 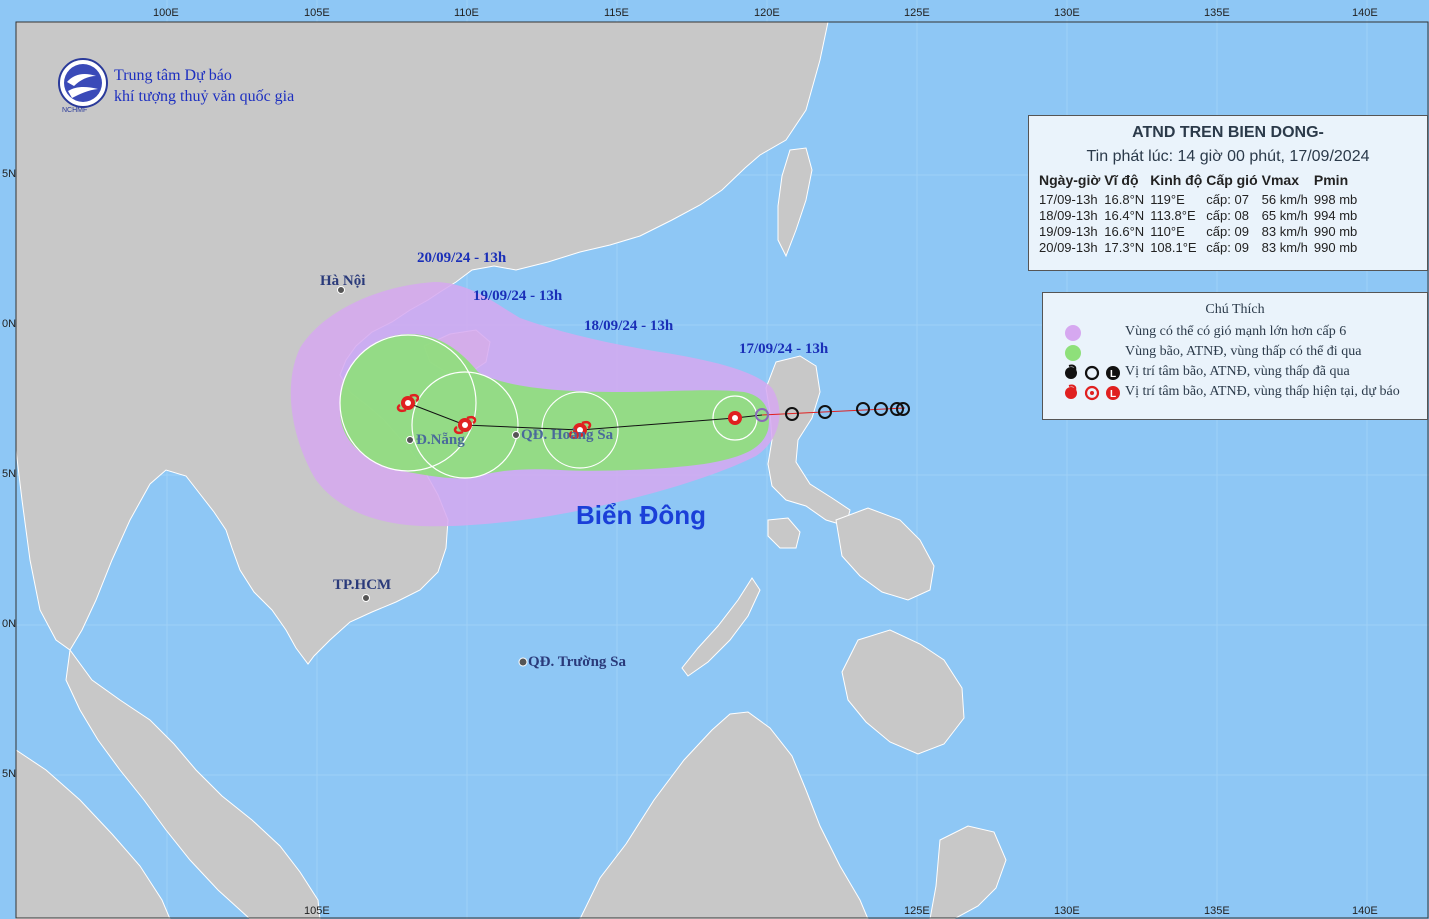 I want to click on axis-top-label: 140E, so click(x=1365, y=13).